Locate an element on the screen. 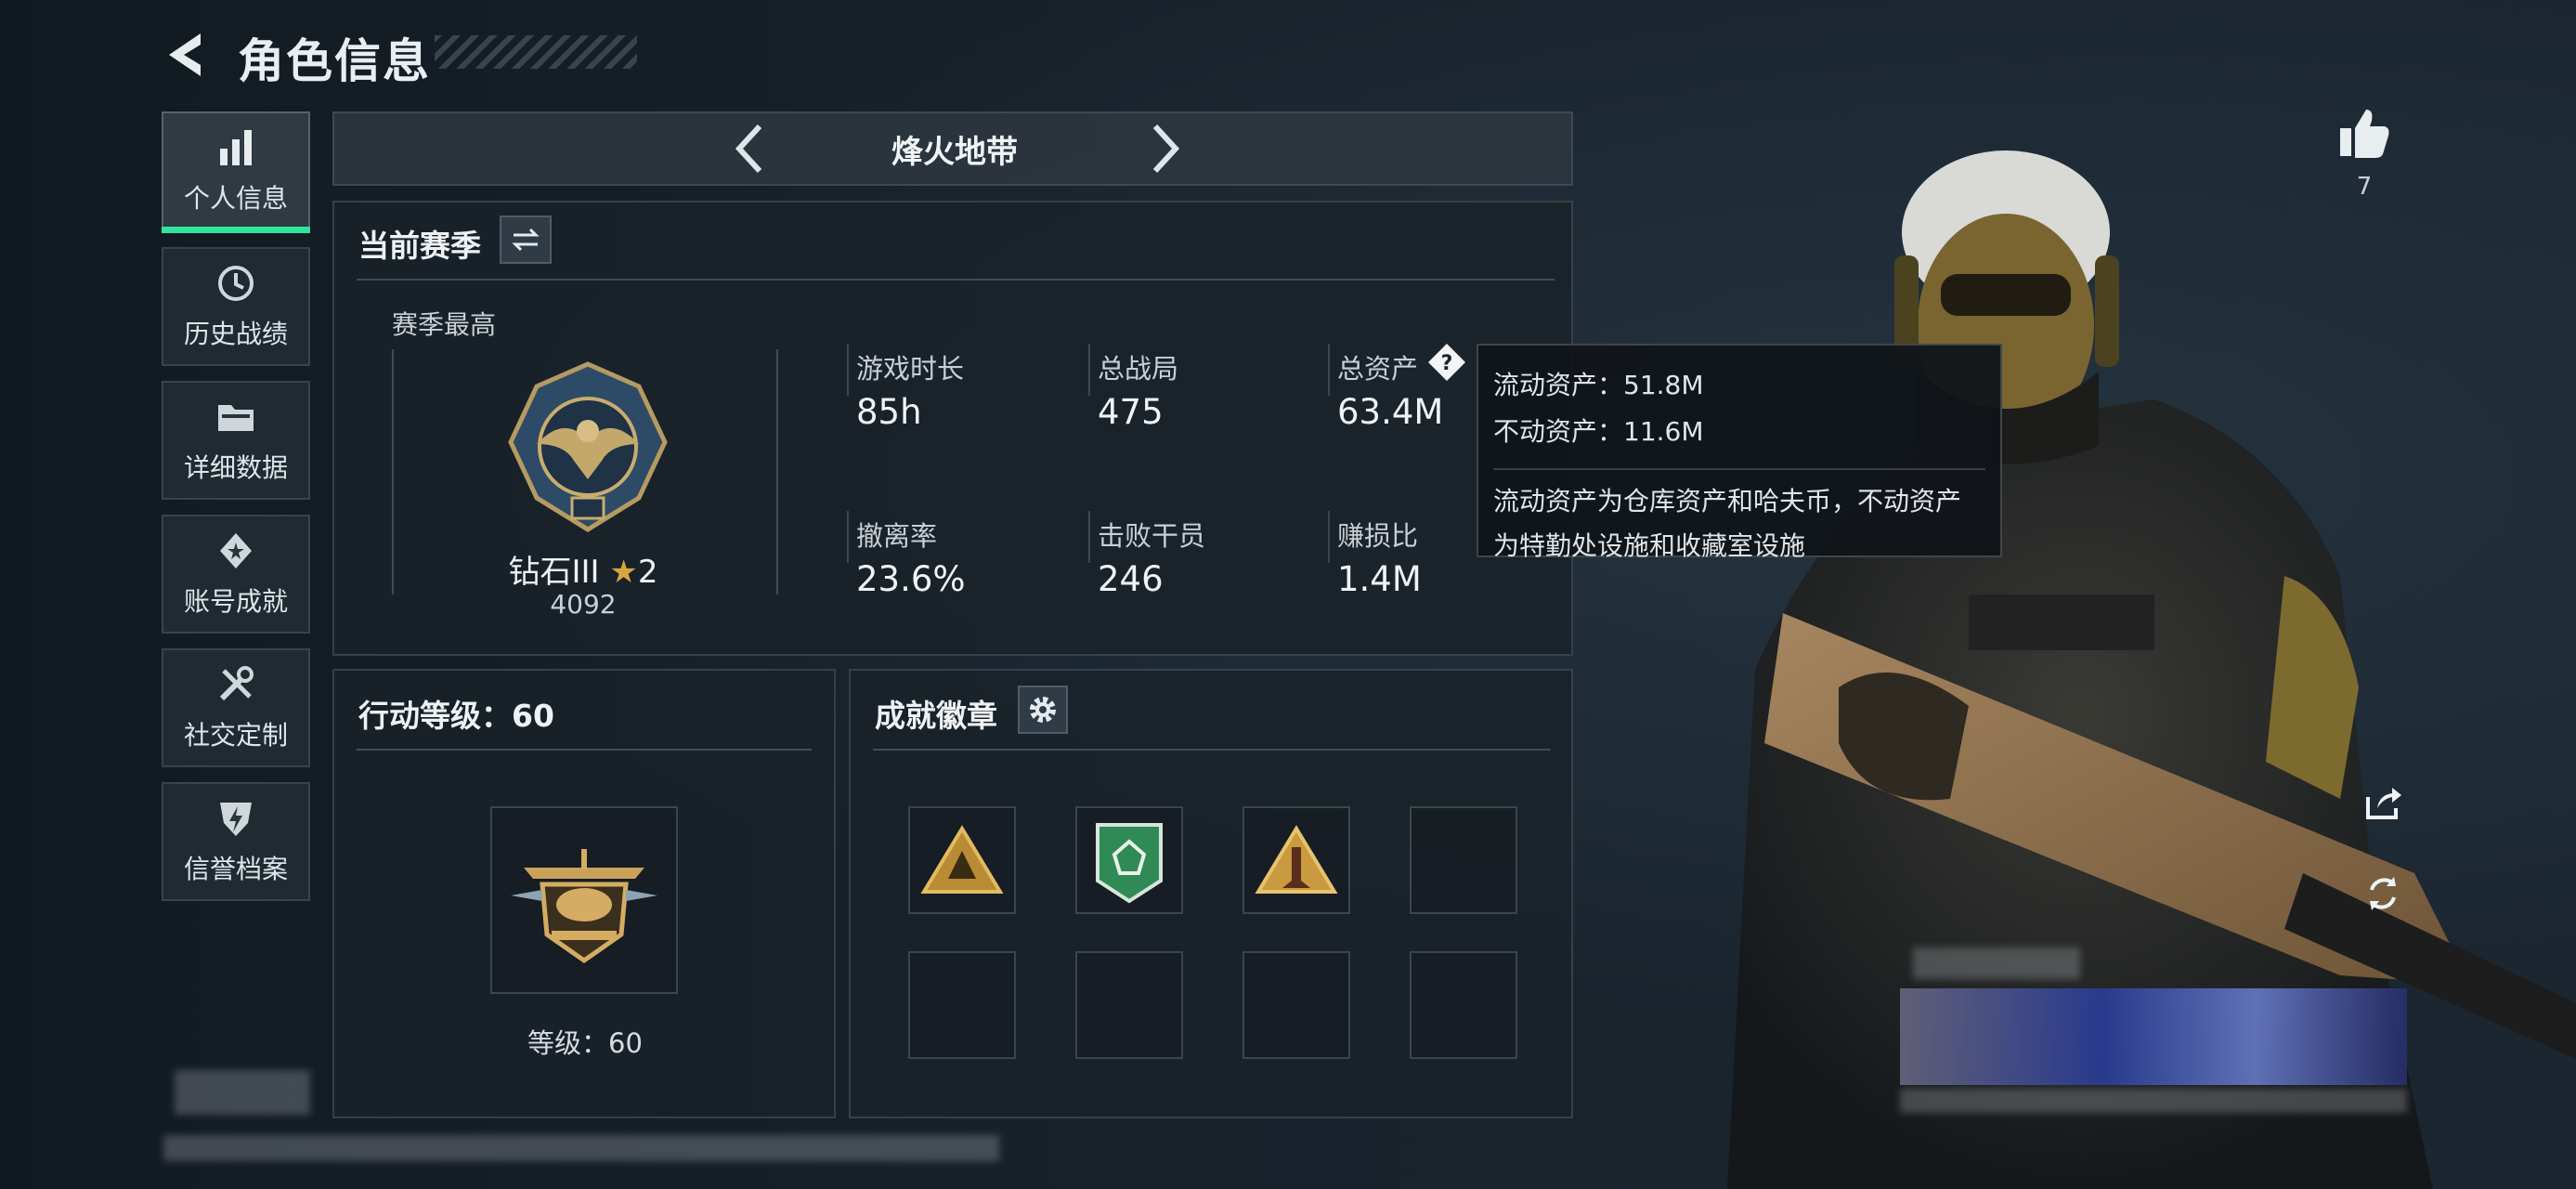 This screenshot has height=1189, width=2576. help-question-icon: ? is located at coordinates (1446, 362).